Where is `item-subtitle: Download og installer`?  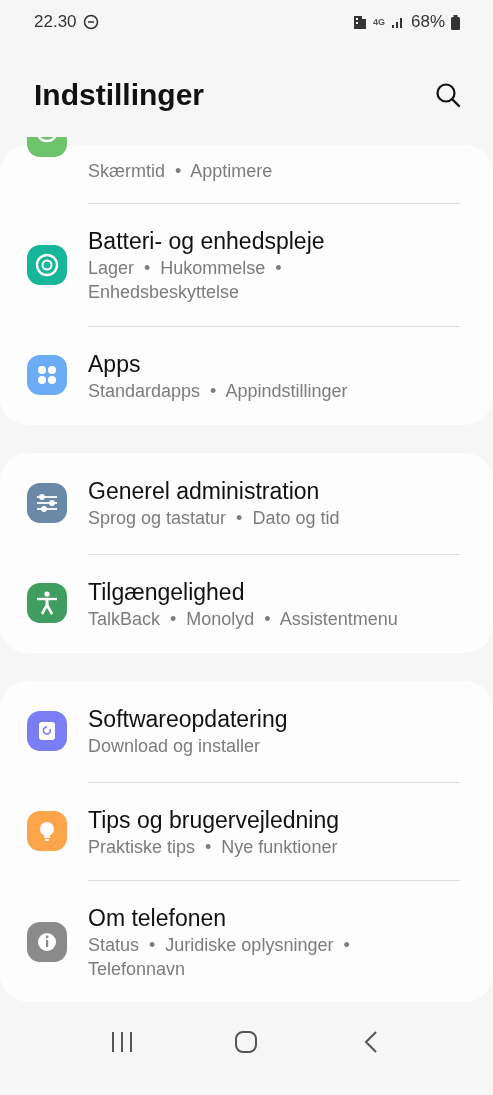
item-subtitle: Download og installer is located at coordinates (175, 746).